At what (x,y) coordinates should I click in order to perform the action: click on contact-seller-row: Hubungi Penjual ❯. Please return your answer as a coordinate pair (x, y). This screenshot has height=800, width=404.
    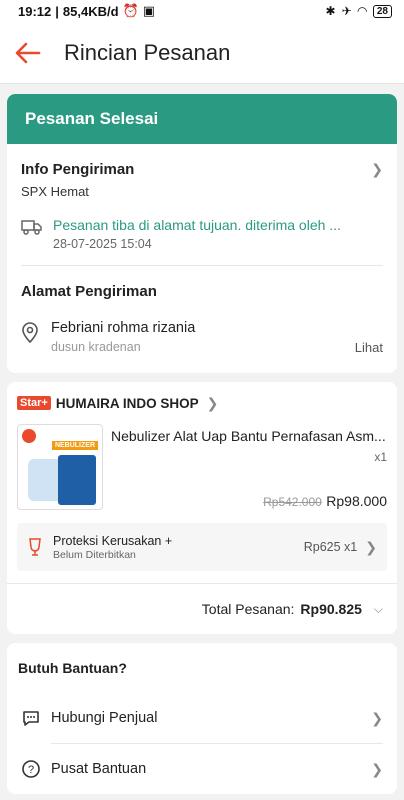
    Looking at the image, I should click on (202, 718).